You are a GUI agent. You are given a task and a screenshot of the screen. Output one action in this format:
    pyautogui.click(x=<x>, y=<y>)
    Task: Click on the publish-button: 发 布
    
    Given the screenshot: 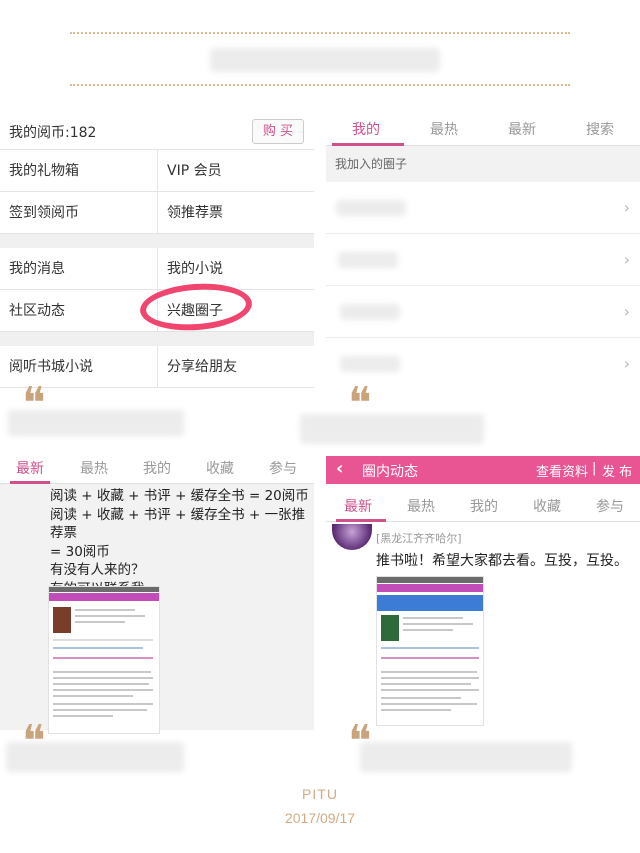 What is the action you would take?
    pyautogui.click(x=617, y=470)
    